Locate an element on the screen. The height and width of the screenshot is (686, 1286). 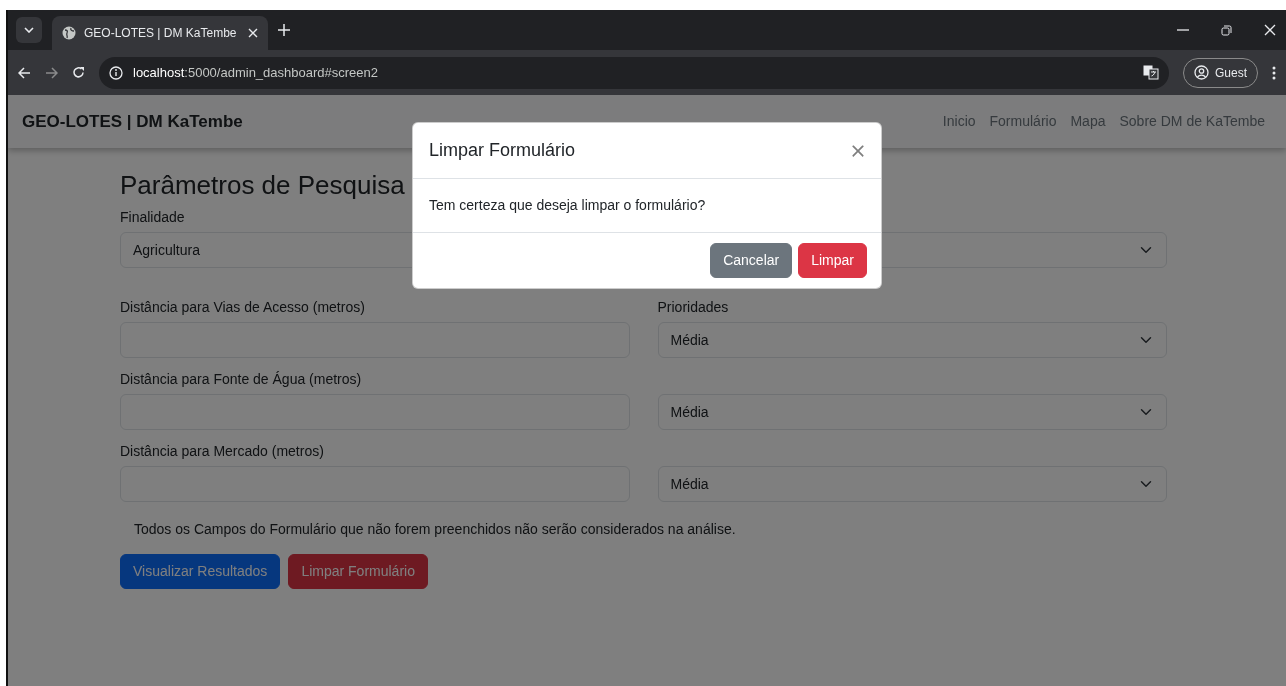
field-label: Finalidade is located at coordinates (152, 217).